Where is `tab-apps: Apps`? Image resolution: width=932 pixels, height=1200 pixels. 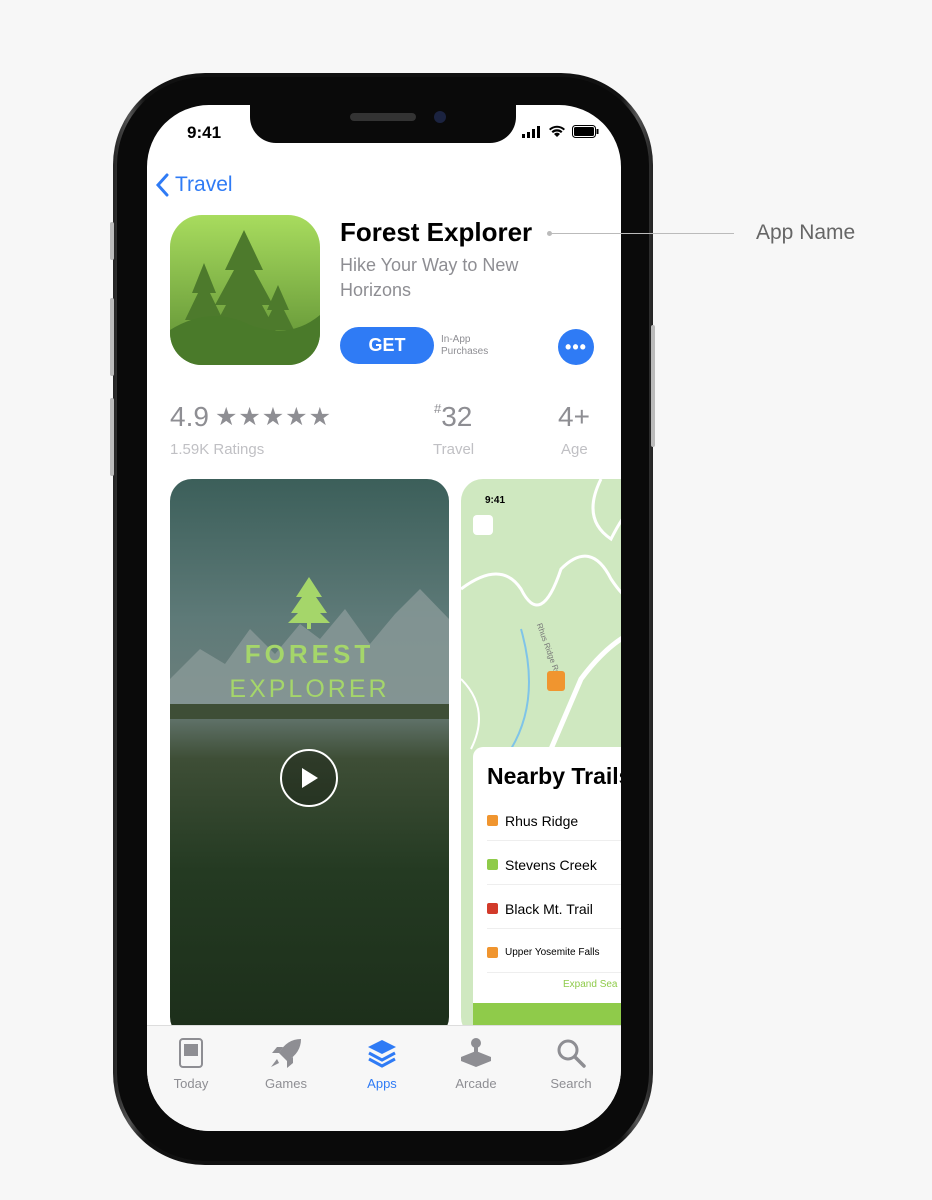 tab-apps: Apps is located at coordinates (382, 1063).